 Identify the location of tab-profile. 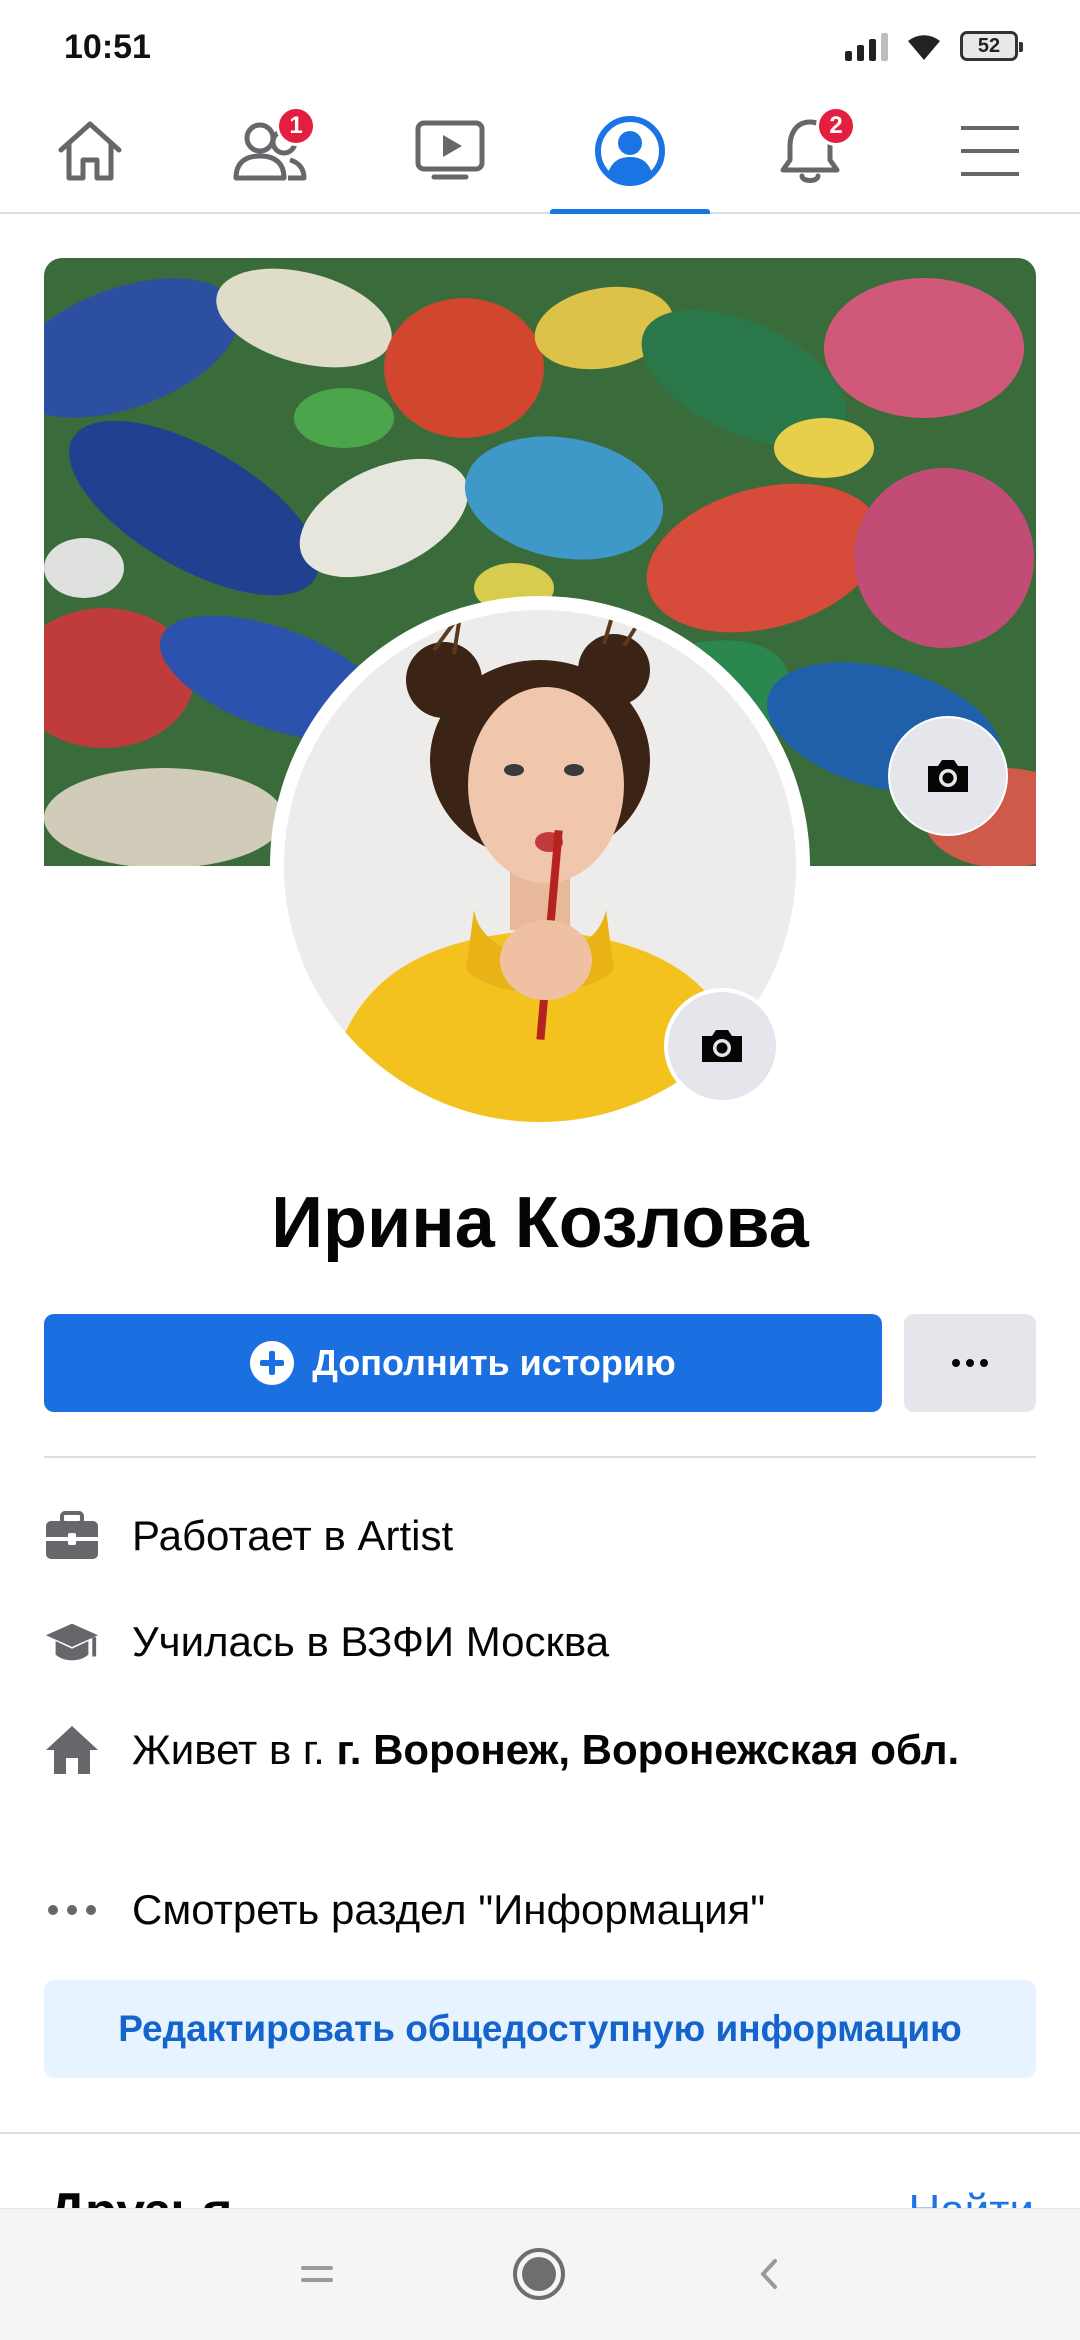
(630, 152).